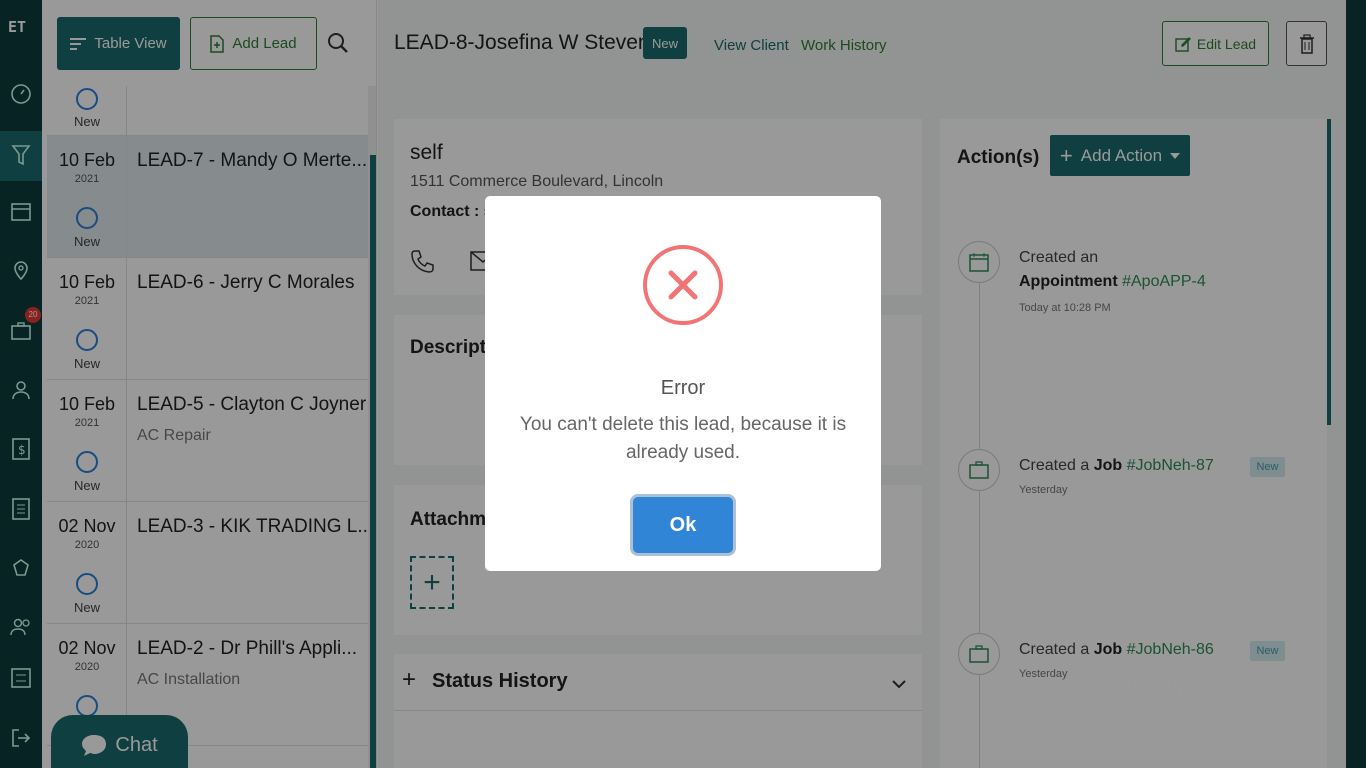  Describe the element at coordinates (1160, 686) in the screenshot. I see `windows-watermark-title: Activate Windows` at that location.